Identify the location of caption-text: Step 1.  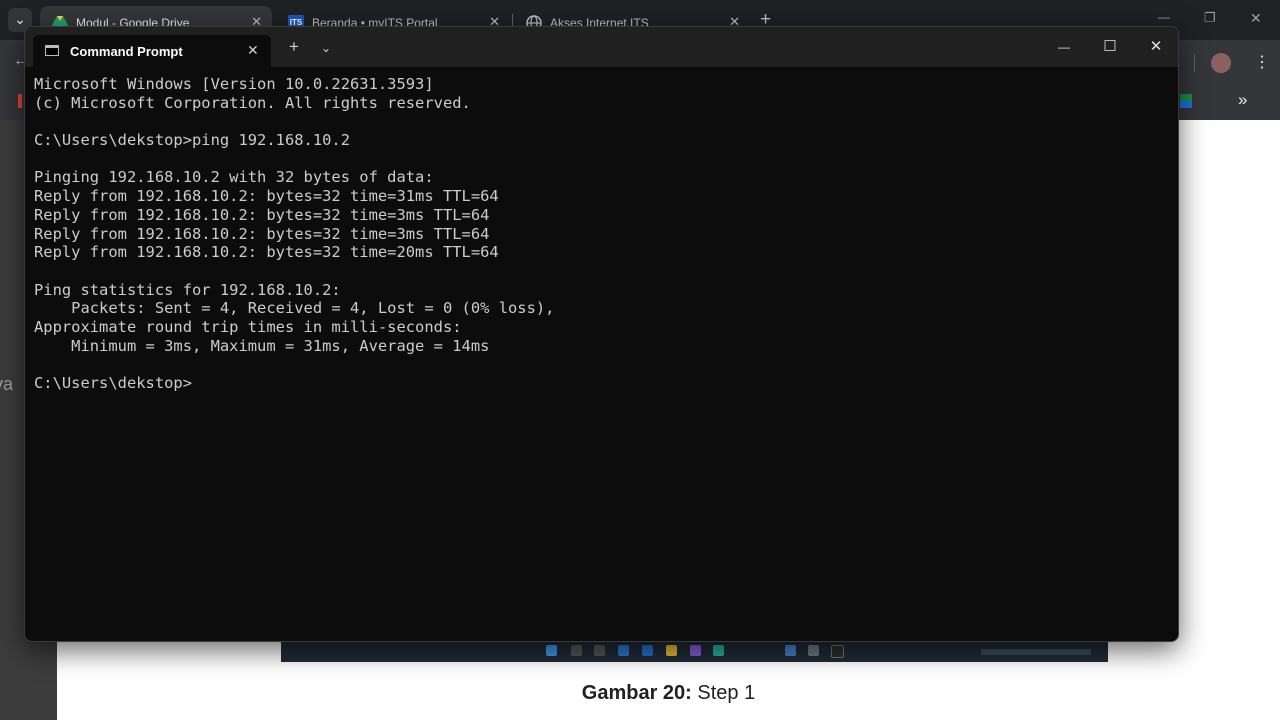
(723, 693).